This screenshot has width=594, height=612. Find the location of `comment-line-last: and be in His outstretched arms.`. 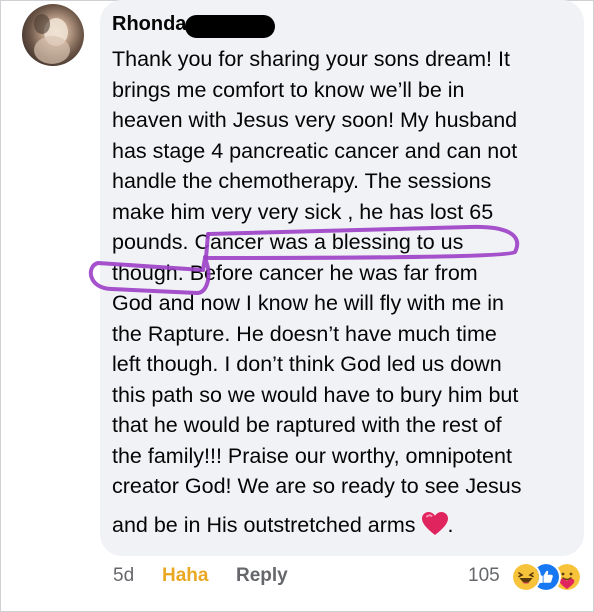

comment-line-last: and be in His outstretched arms. is located at coordinates (347, 525).